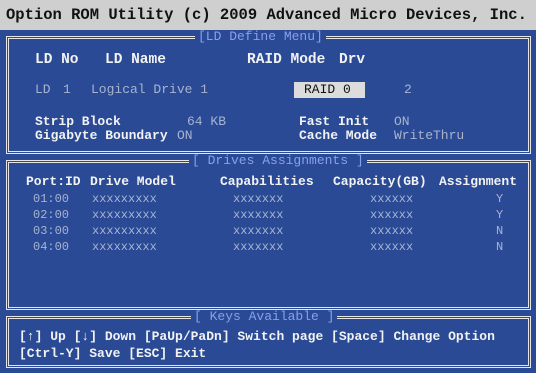  Describe the element at coordinates (260, 37) in the screenshot. I see `ld-define-panel-title: [LD Define Menu]` at that location.